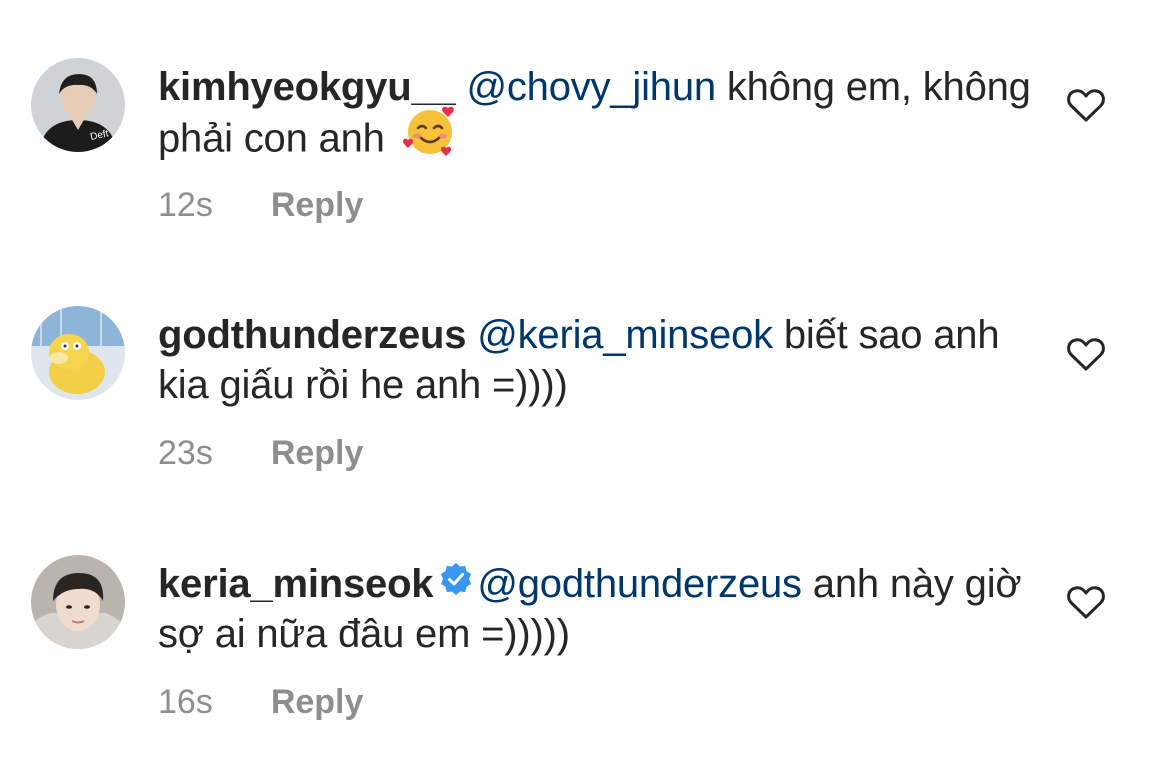 The image size is (1170, 772). Describe the element at coordinates (456, 583) in the screenshot. I see `verified-badge-icon` at that location.